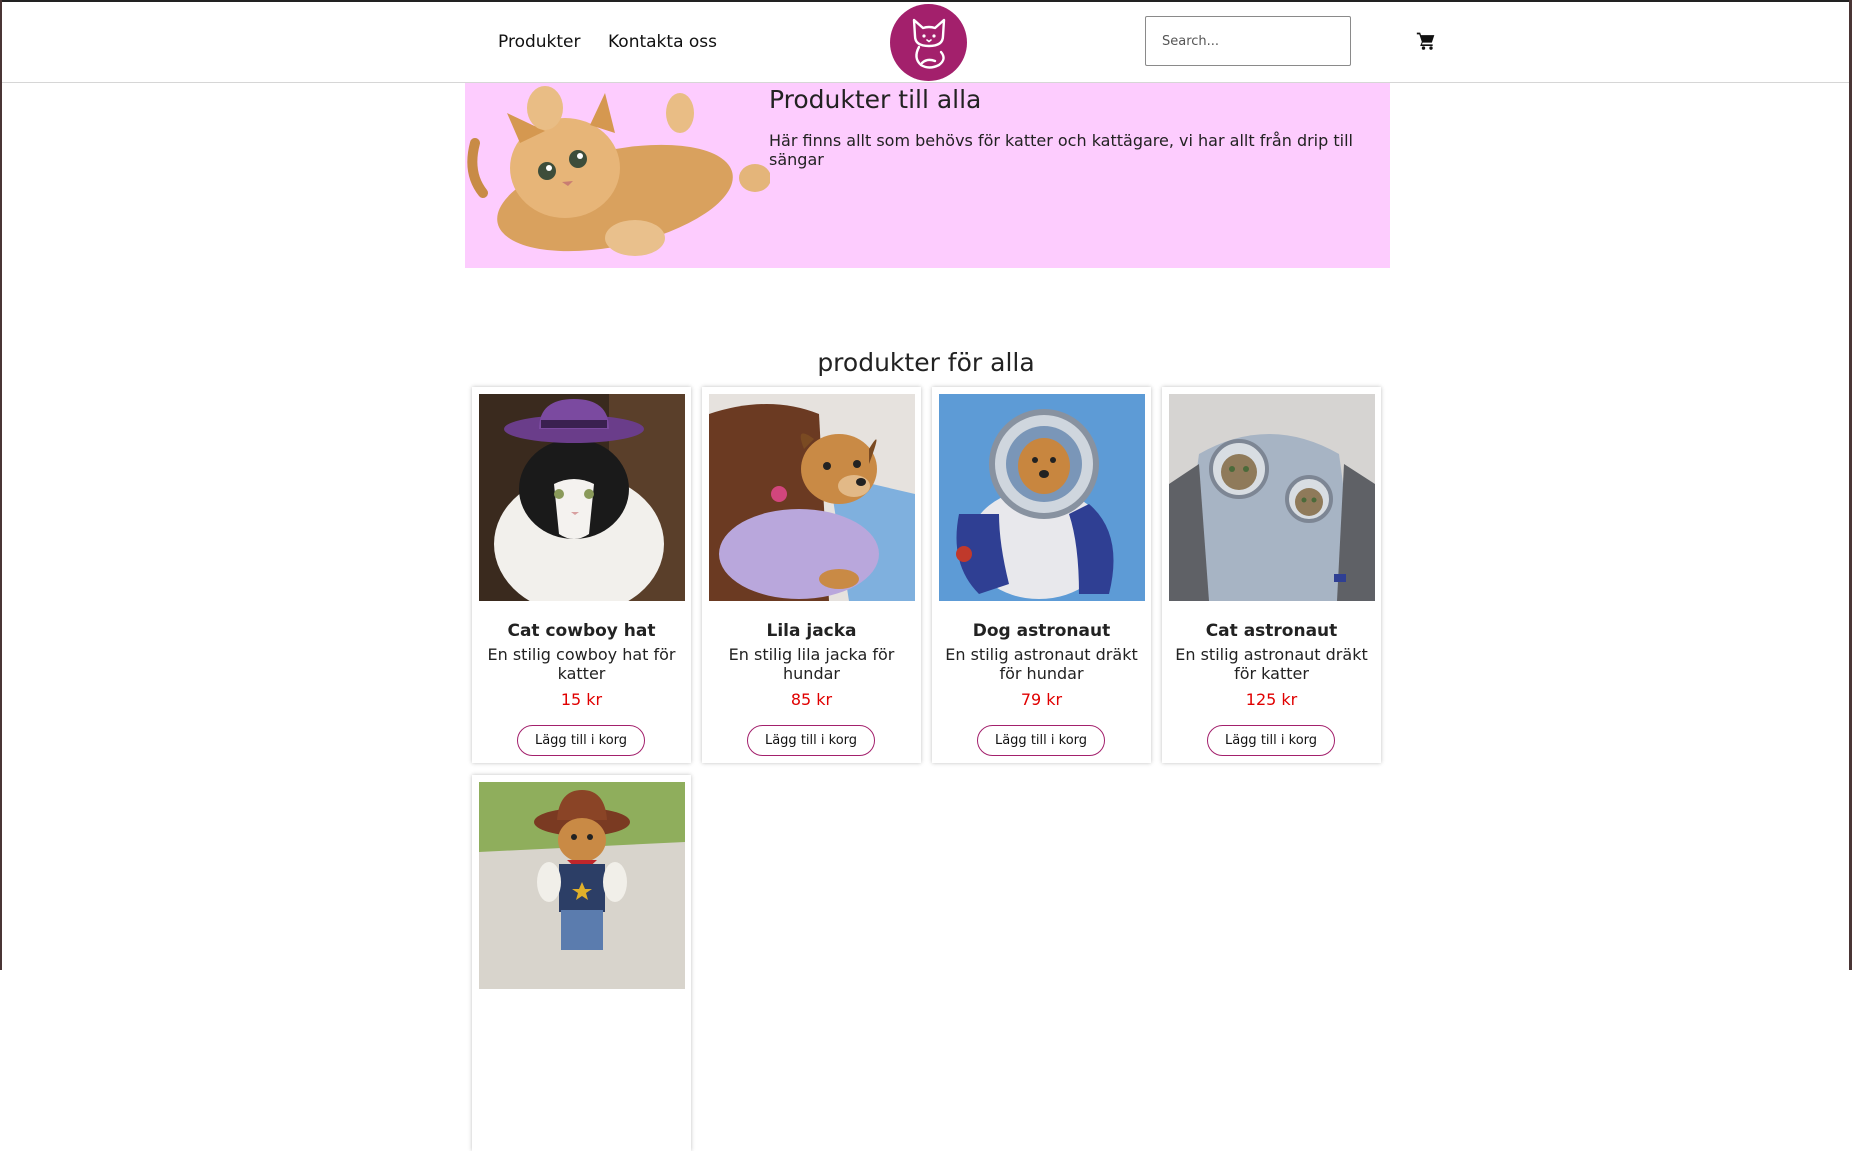  Describe the element at coordinates (539, 42) in the screenshot. I see `nav-link-produkter: Produkter` at that location.